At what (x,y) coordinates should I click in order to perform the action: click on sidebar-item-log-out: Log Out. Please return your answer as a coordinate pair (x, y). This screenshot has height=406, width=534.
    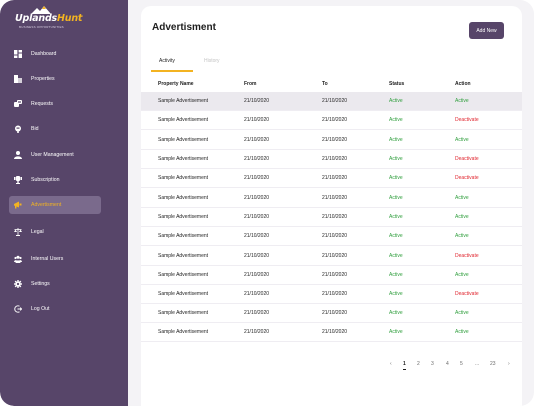
    Looking at the image, I should click on (55, 309).